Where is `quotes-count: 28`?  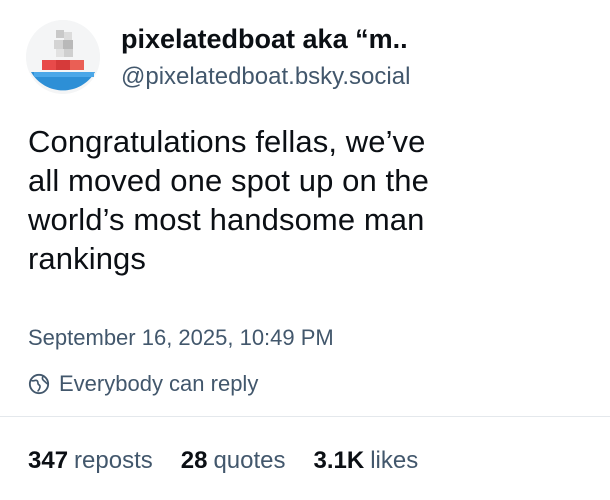 quotes-count: 28 is located at coordinates (194, 460).